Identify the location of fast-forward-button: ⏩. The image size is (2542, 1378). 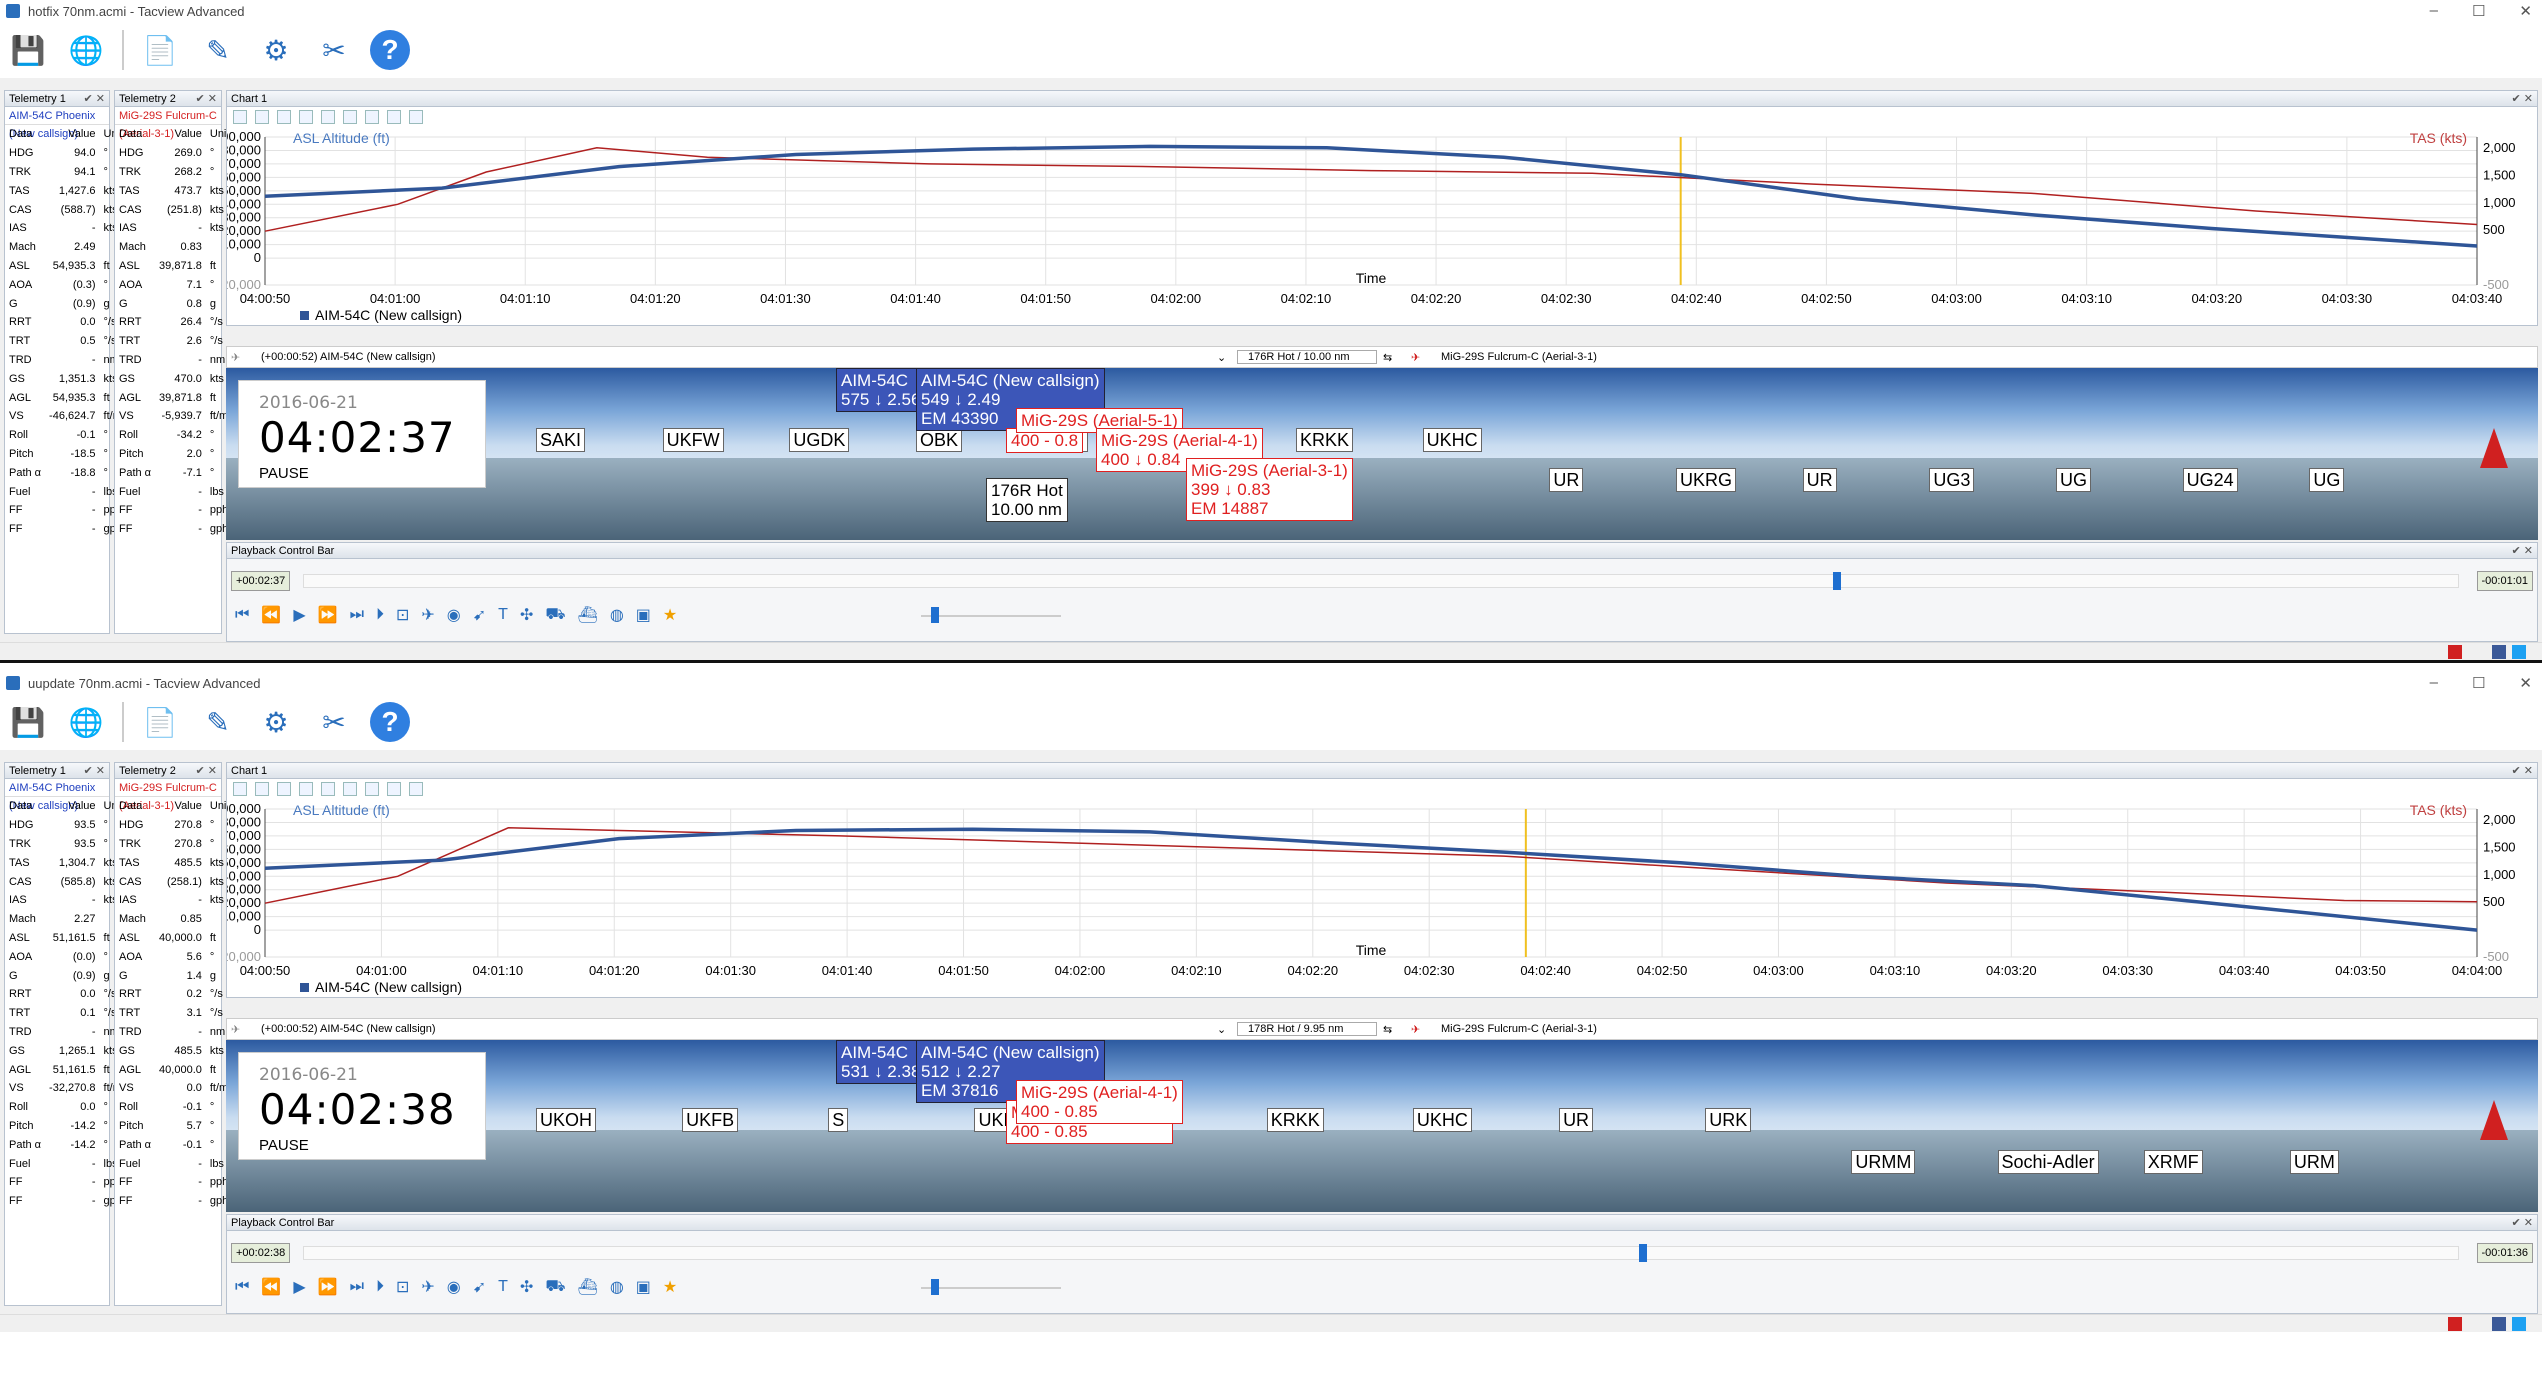
(328, 1287).